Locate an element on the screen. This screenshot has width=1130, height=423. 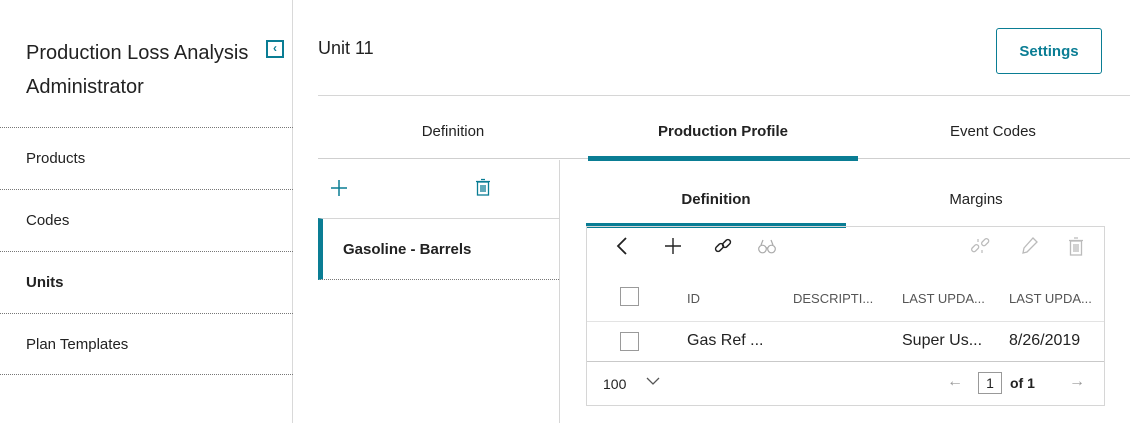
grid-toolbar is located at coordinates (845, 248).